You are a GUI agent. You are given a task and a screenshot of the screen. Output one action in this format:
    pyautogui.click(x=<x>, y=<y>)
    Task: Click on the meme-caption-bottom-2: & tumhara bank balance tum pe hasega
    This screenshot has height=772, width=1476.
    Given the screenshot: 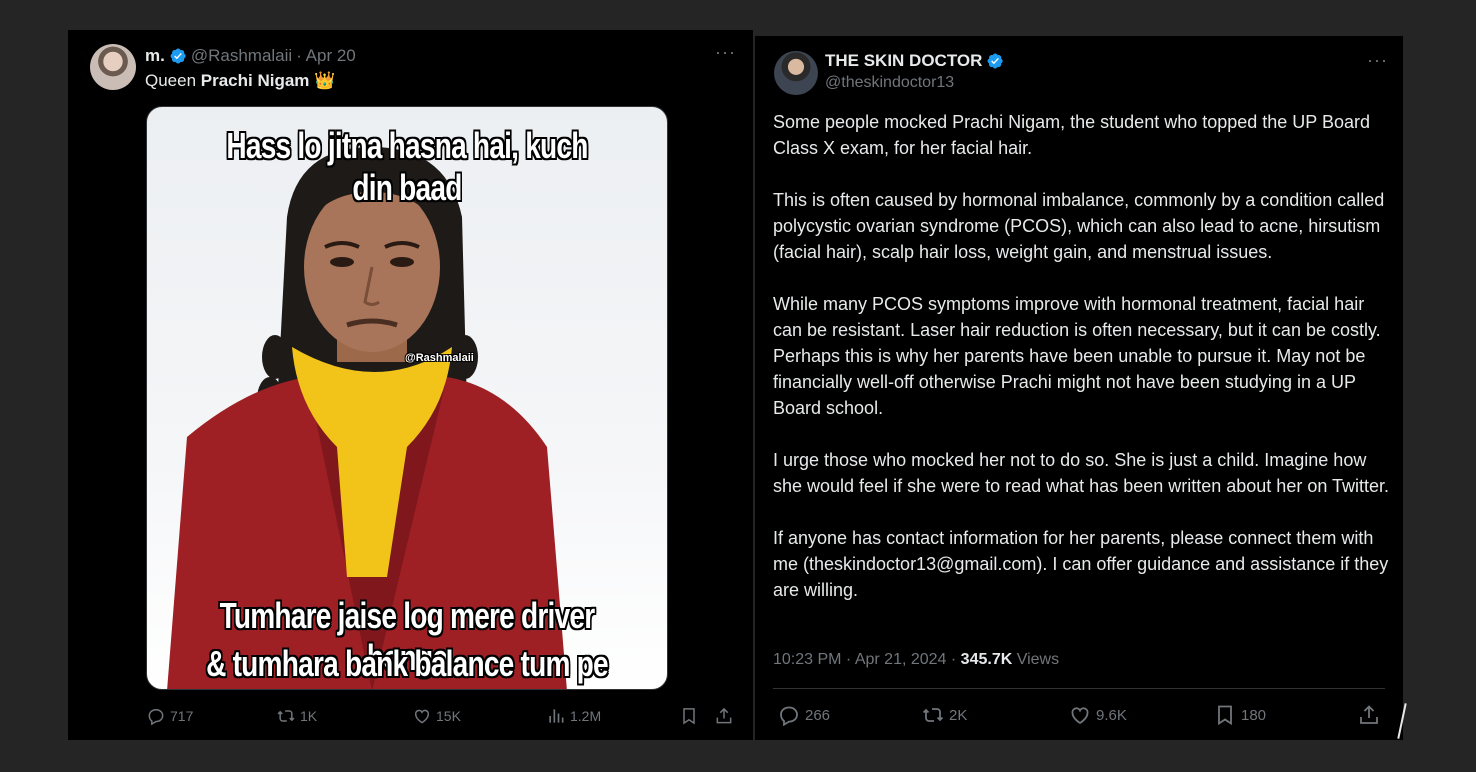 What is the action you would take?
    pyautogui.click(x=407, y=666)
    